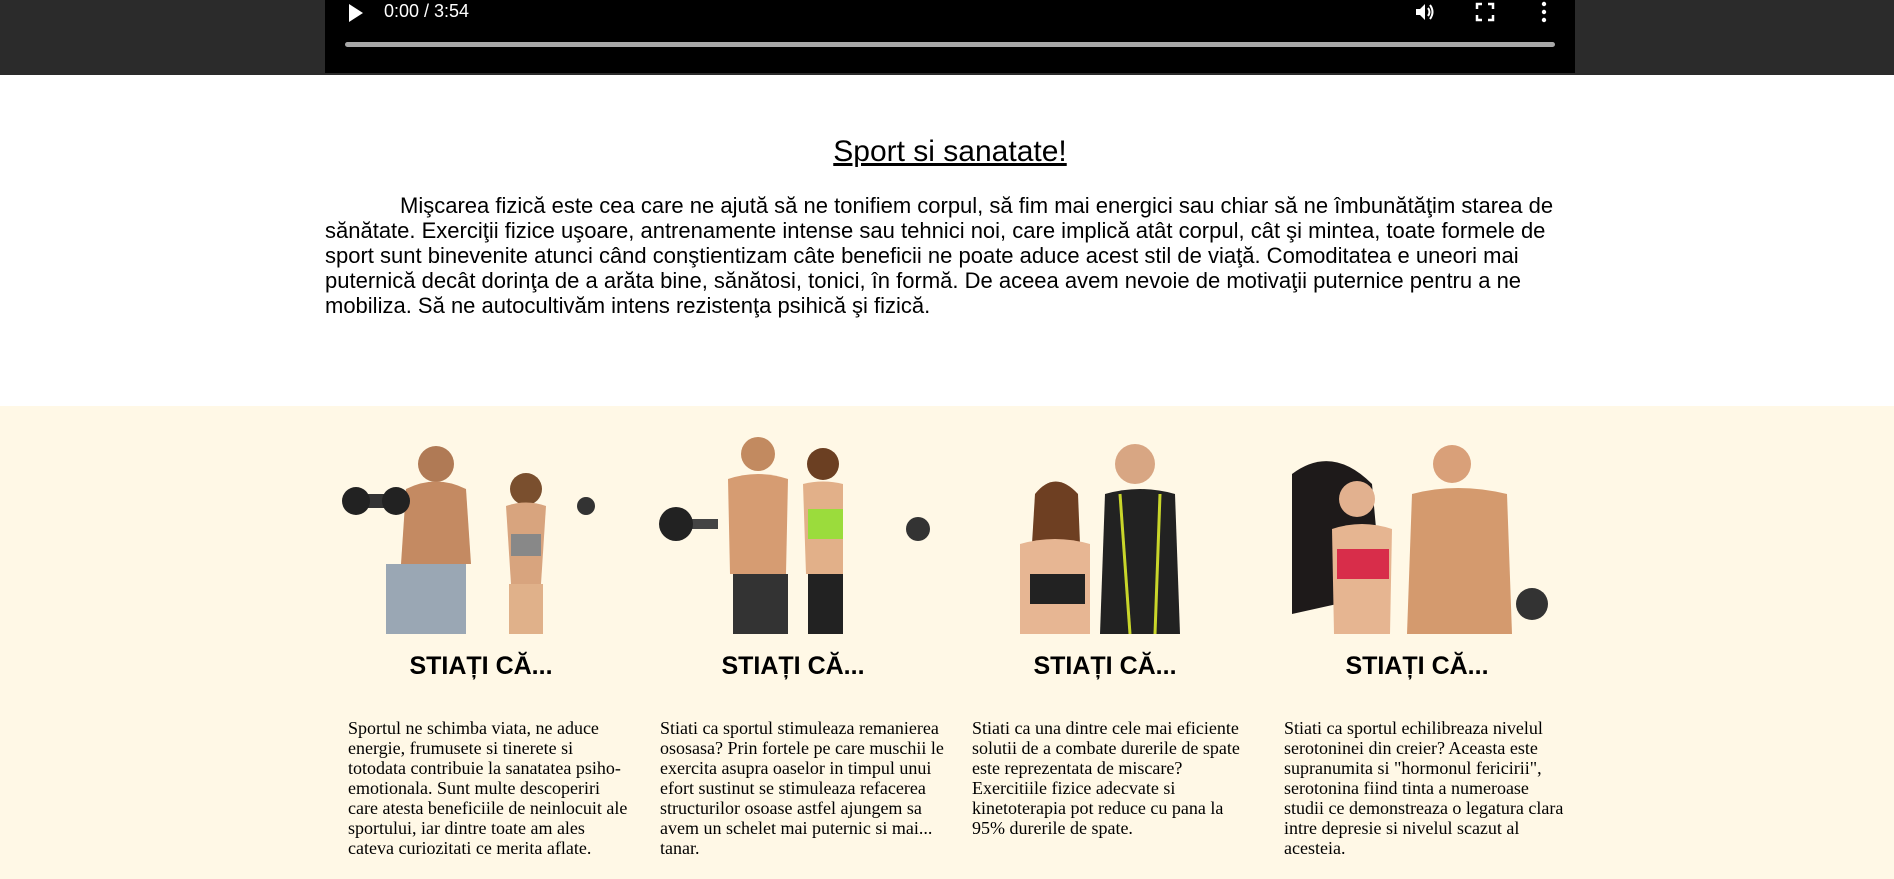 The width and height of the screenshot is (1894, 879). I want to click on volume-icon, so click(1425, 12).